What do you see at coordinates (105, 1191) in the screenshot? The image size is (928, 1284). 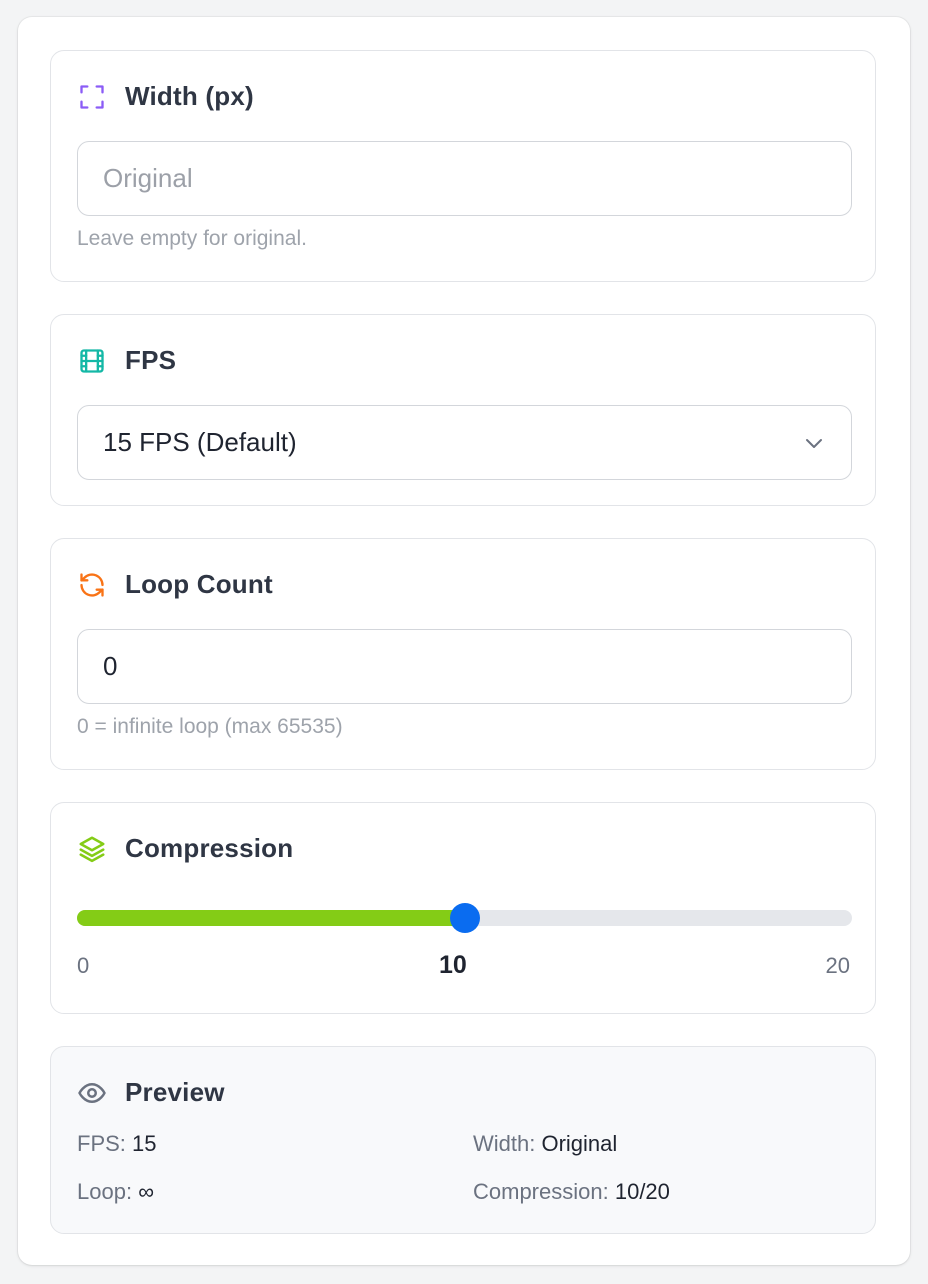 I see `preview-loop-label: Loop:` at bounding box center [105, 1191].